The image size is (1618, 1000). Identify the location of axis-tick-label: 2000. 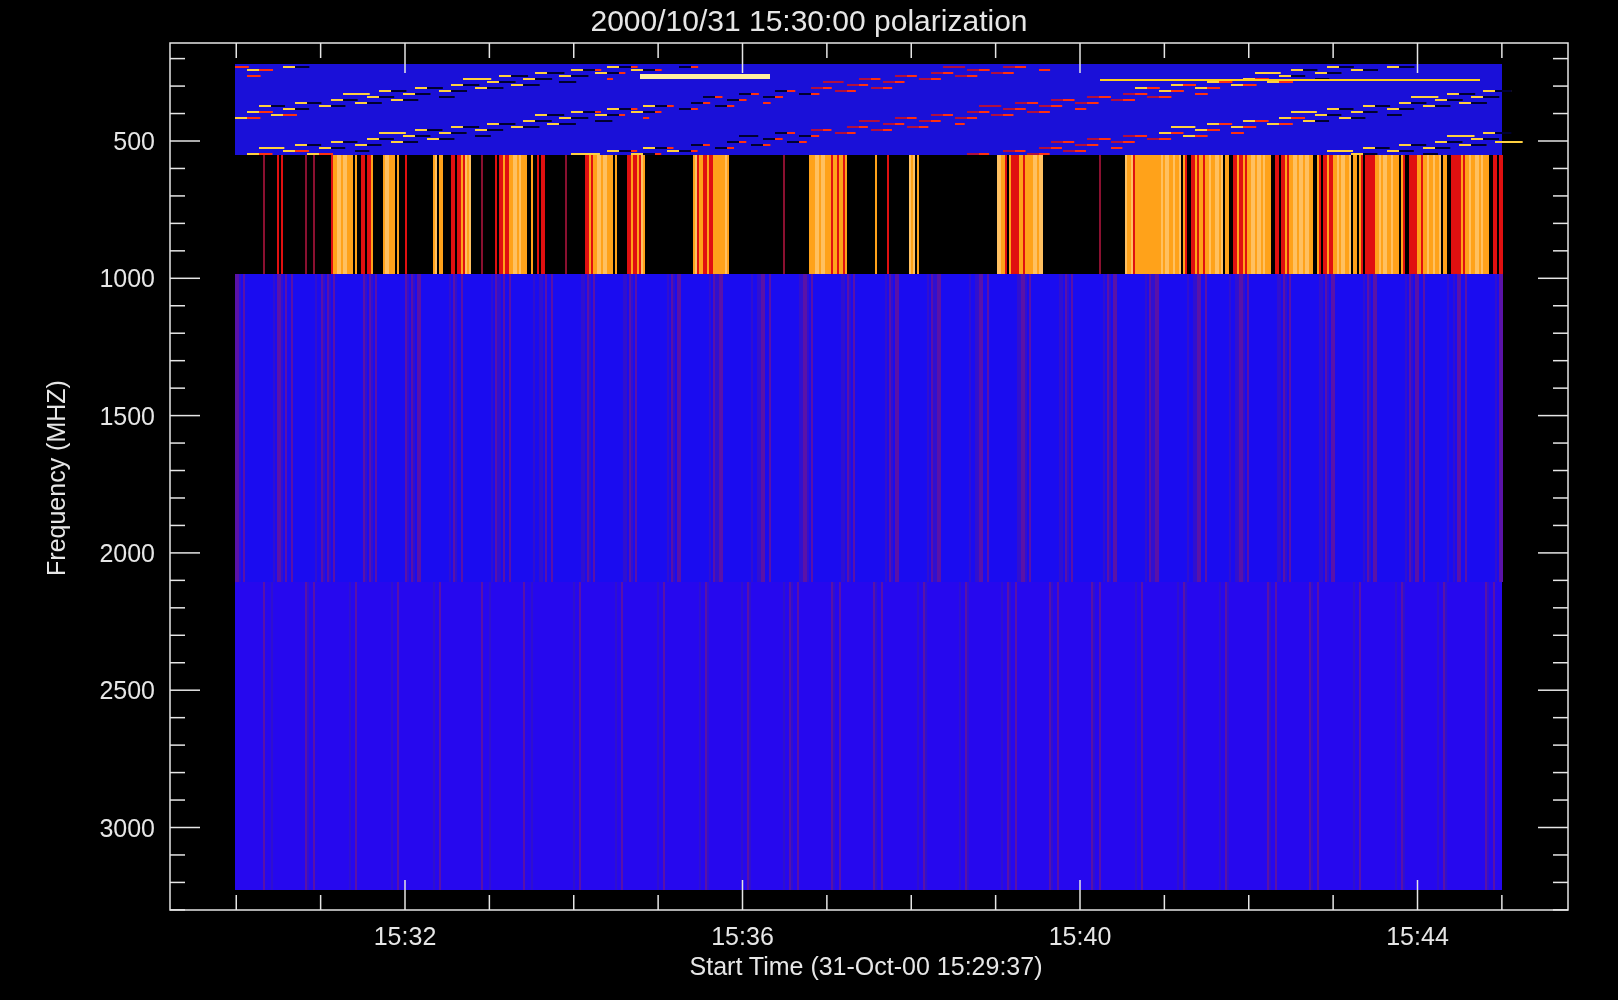
(127, 552).